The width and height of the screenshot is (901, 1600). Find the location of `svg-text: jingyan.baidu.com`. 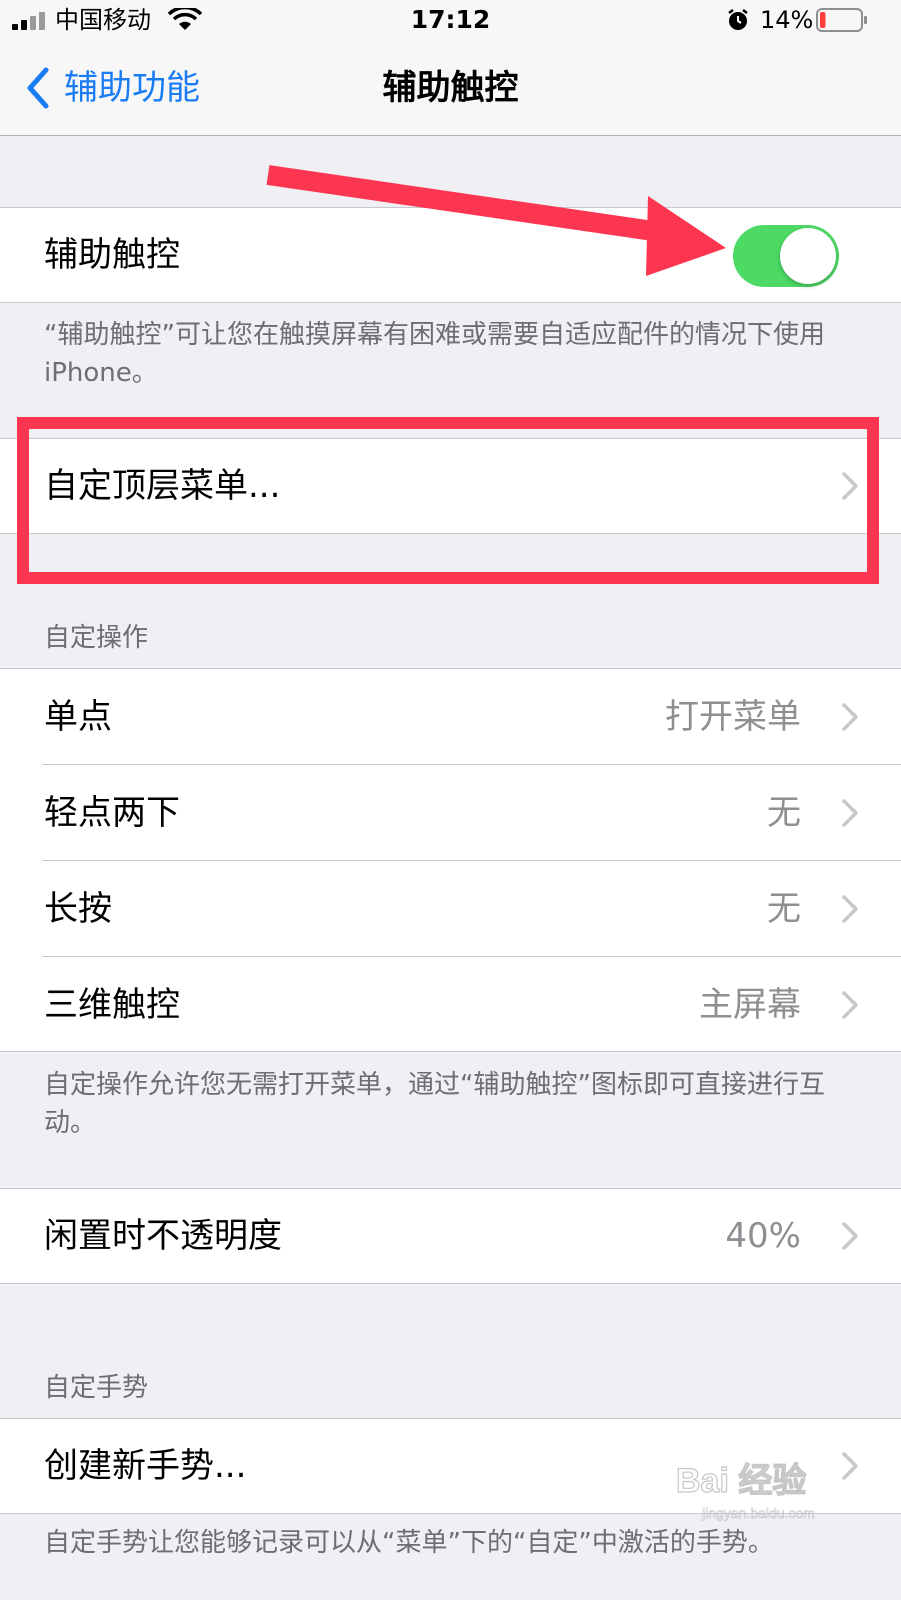

svg-text: jingyan.baidu.com is located at coordinates (758, 1513).